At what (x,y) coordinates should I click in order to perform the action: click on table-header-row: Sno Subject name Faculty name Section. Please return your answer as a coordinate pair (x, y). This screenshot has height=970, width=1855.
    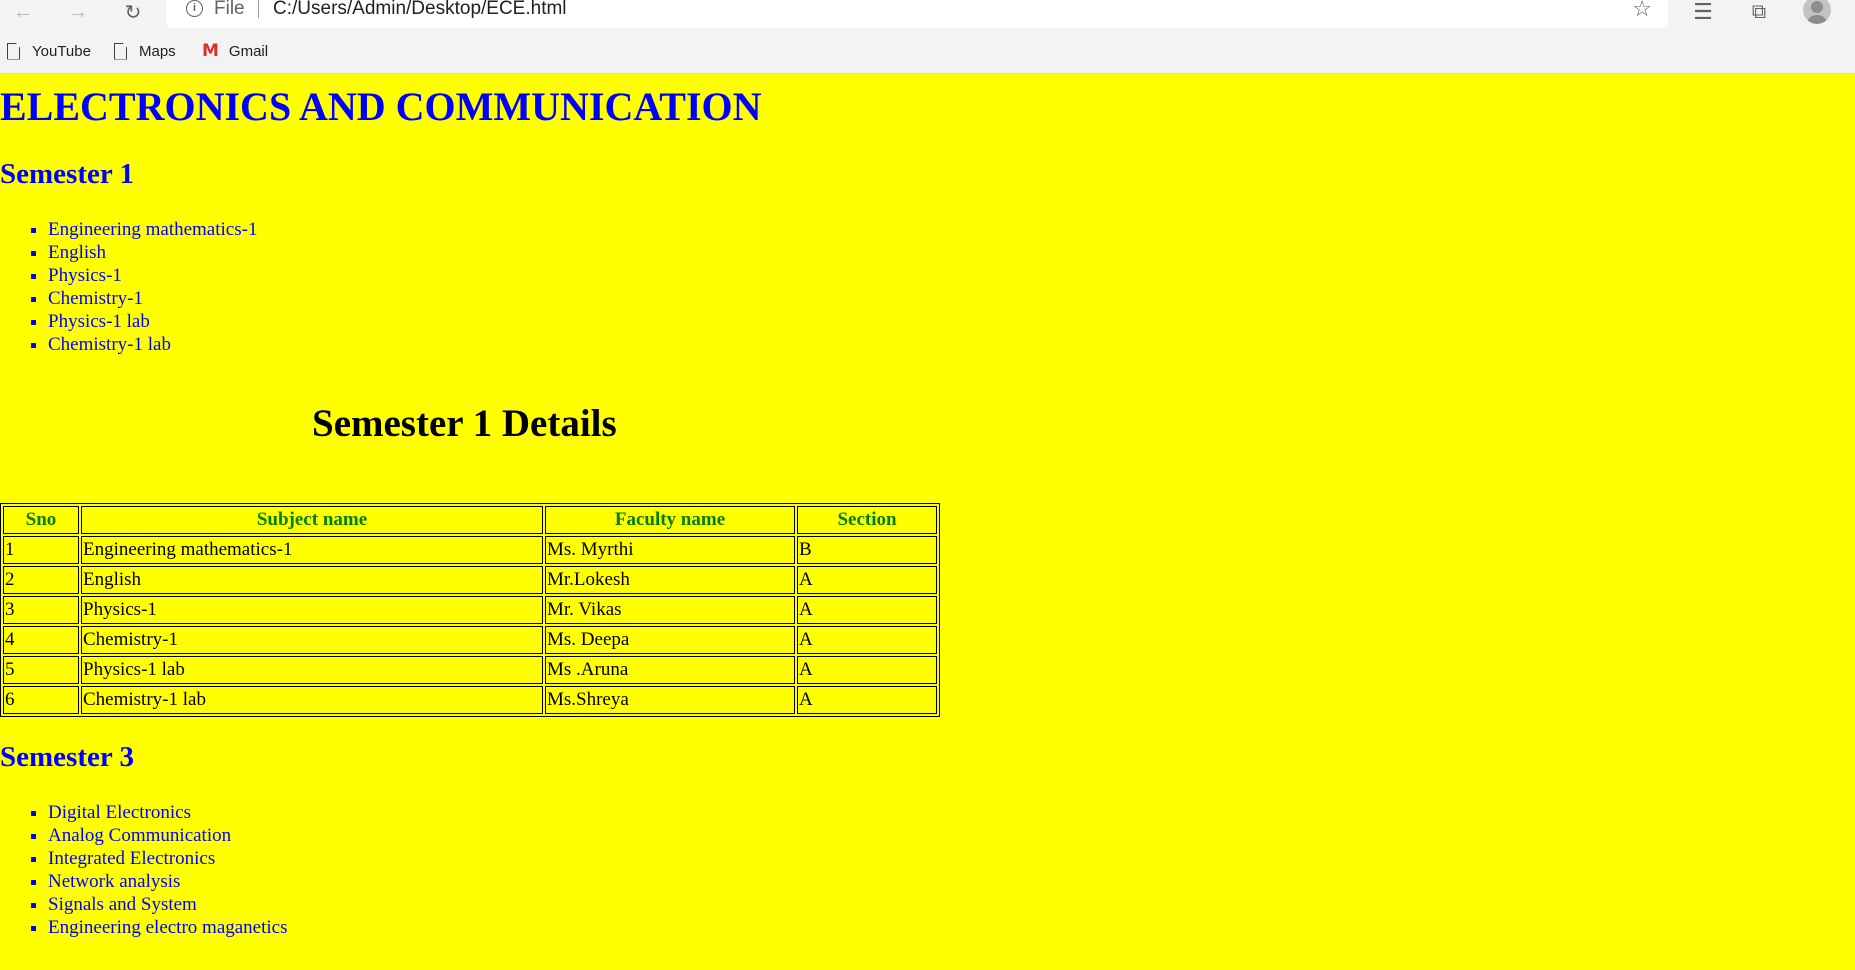
    Looking at the image, I should click on (470, 520).